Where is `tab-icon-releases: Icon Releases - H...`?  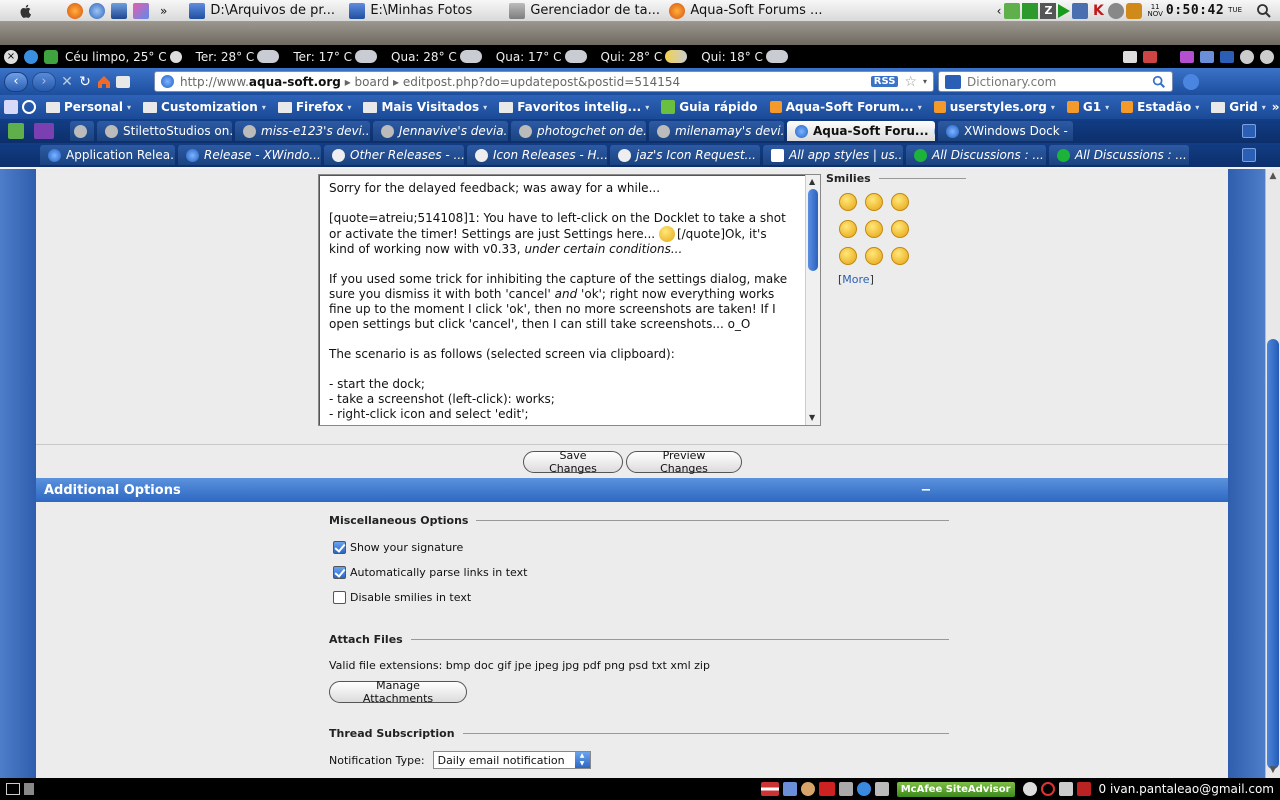
tab-icon-releases: Icon Releases - H... is located at coordinates (537, 155).